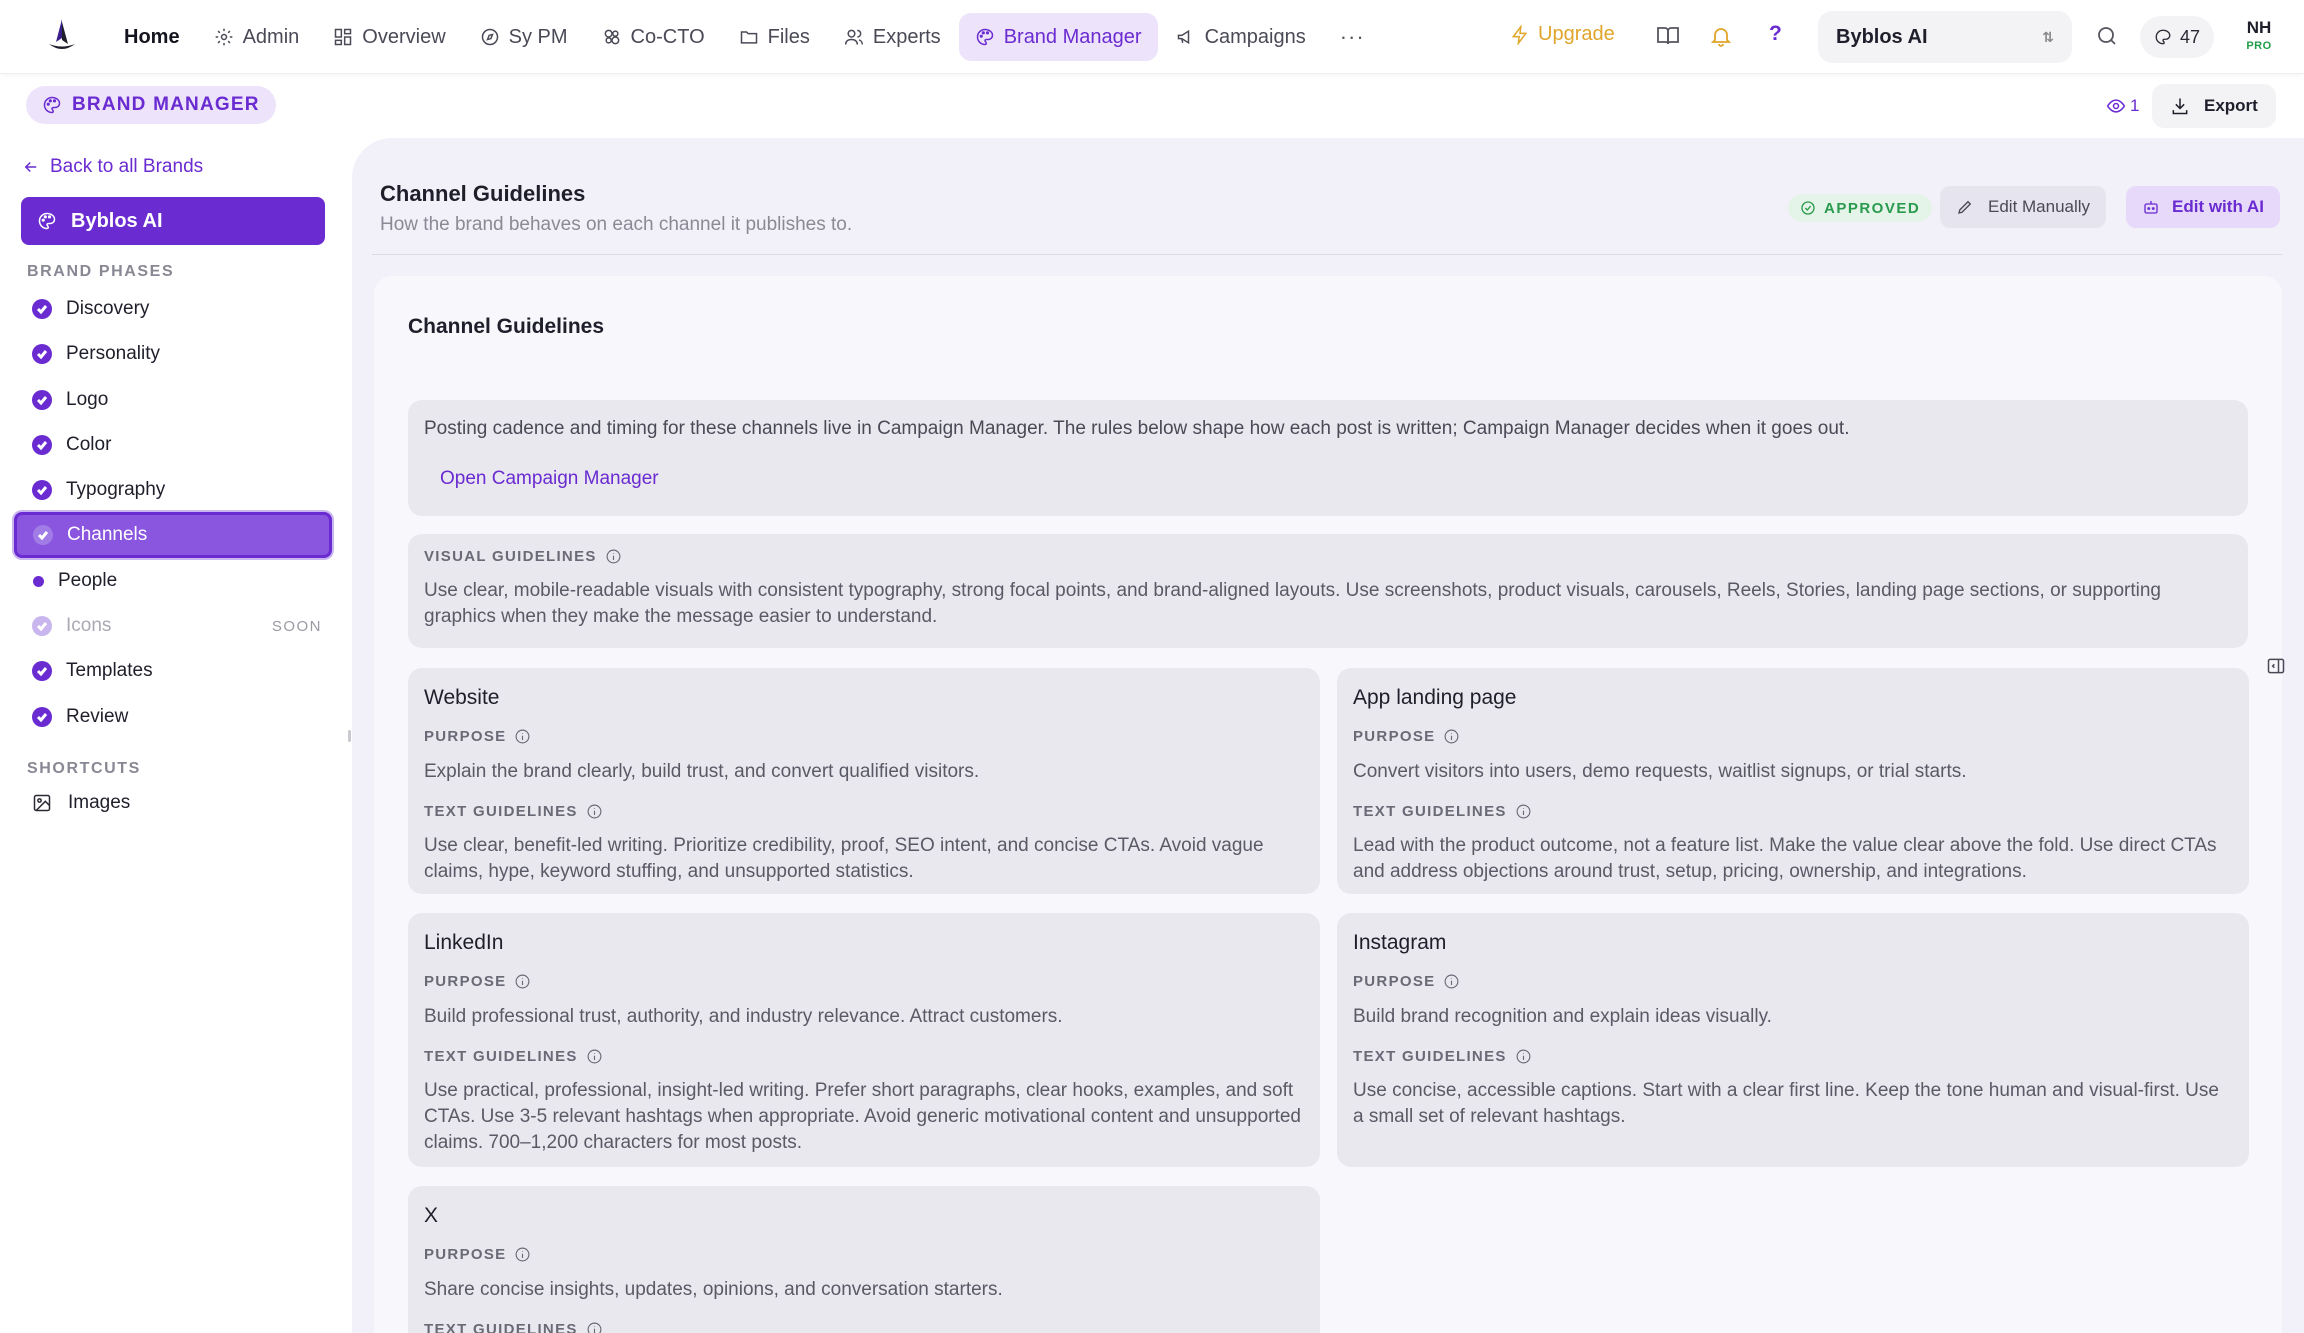 Image resolution: width=2304 pixels, height=1333 pixels. I want to click on back-to-brands-link: Back to all Brands, so click(112, 167).